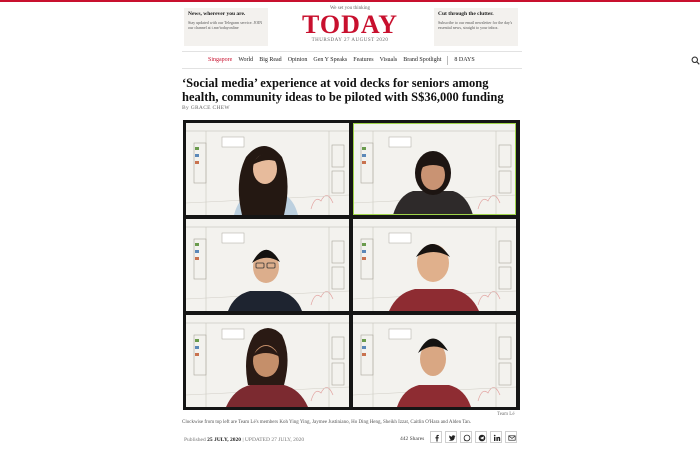  What do you see at coordinates (464, 60) in the screenshot?
I see `nav-item-8-days: 8 DAYS` at bounding box center [464, 60].